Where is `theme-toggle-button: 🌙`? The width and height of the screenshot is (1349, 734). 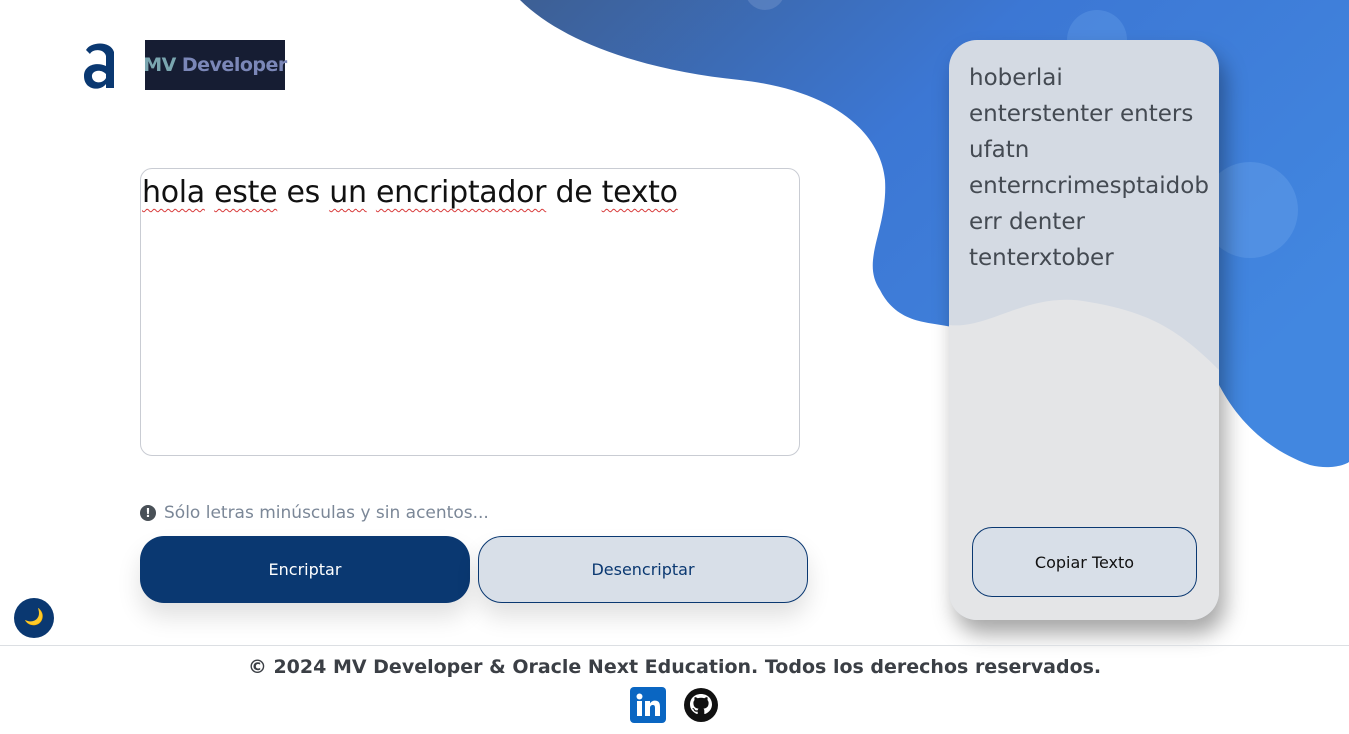
theme-toggle-button: 🌙 is located at coordinates (34, 618).